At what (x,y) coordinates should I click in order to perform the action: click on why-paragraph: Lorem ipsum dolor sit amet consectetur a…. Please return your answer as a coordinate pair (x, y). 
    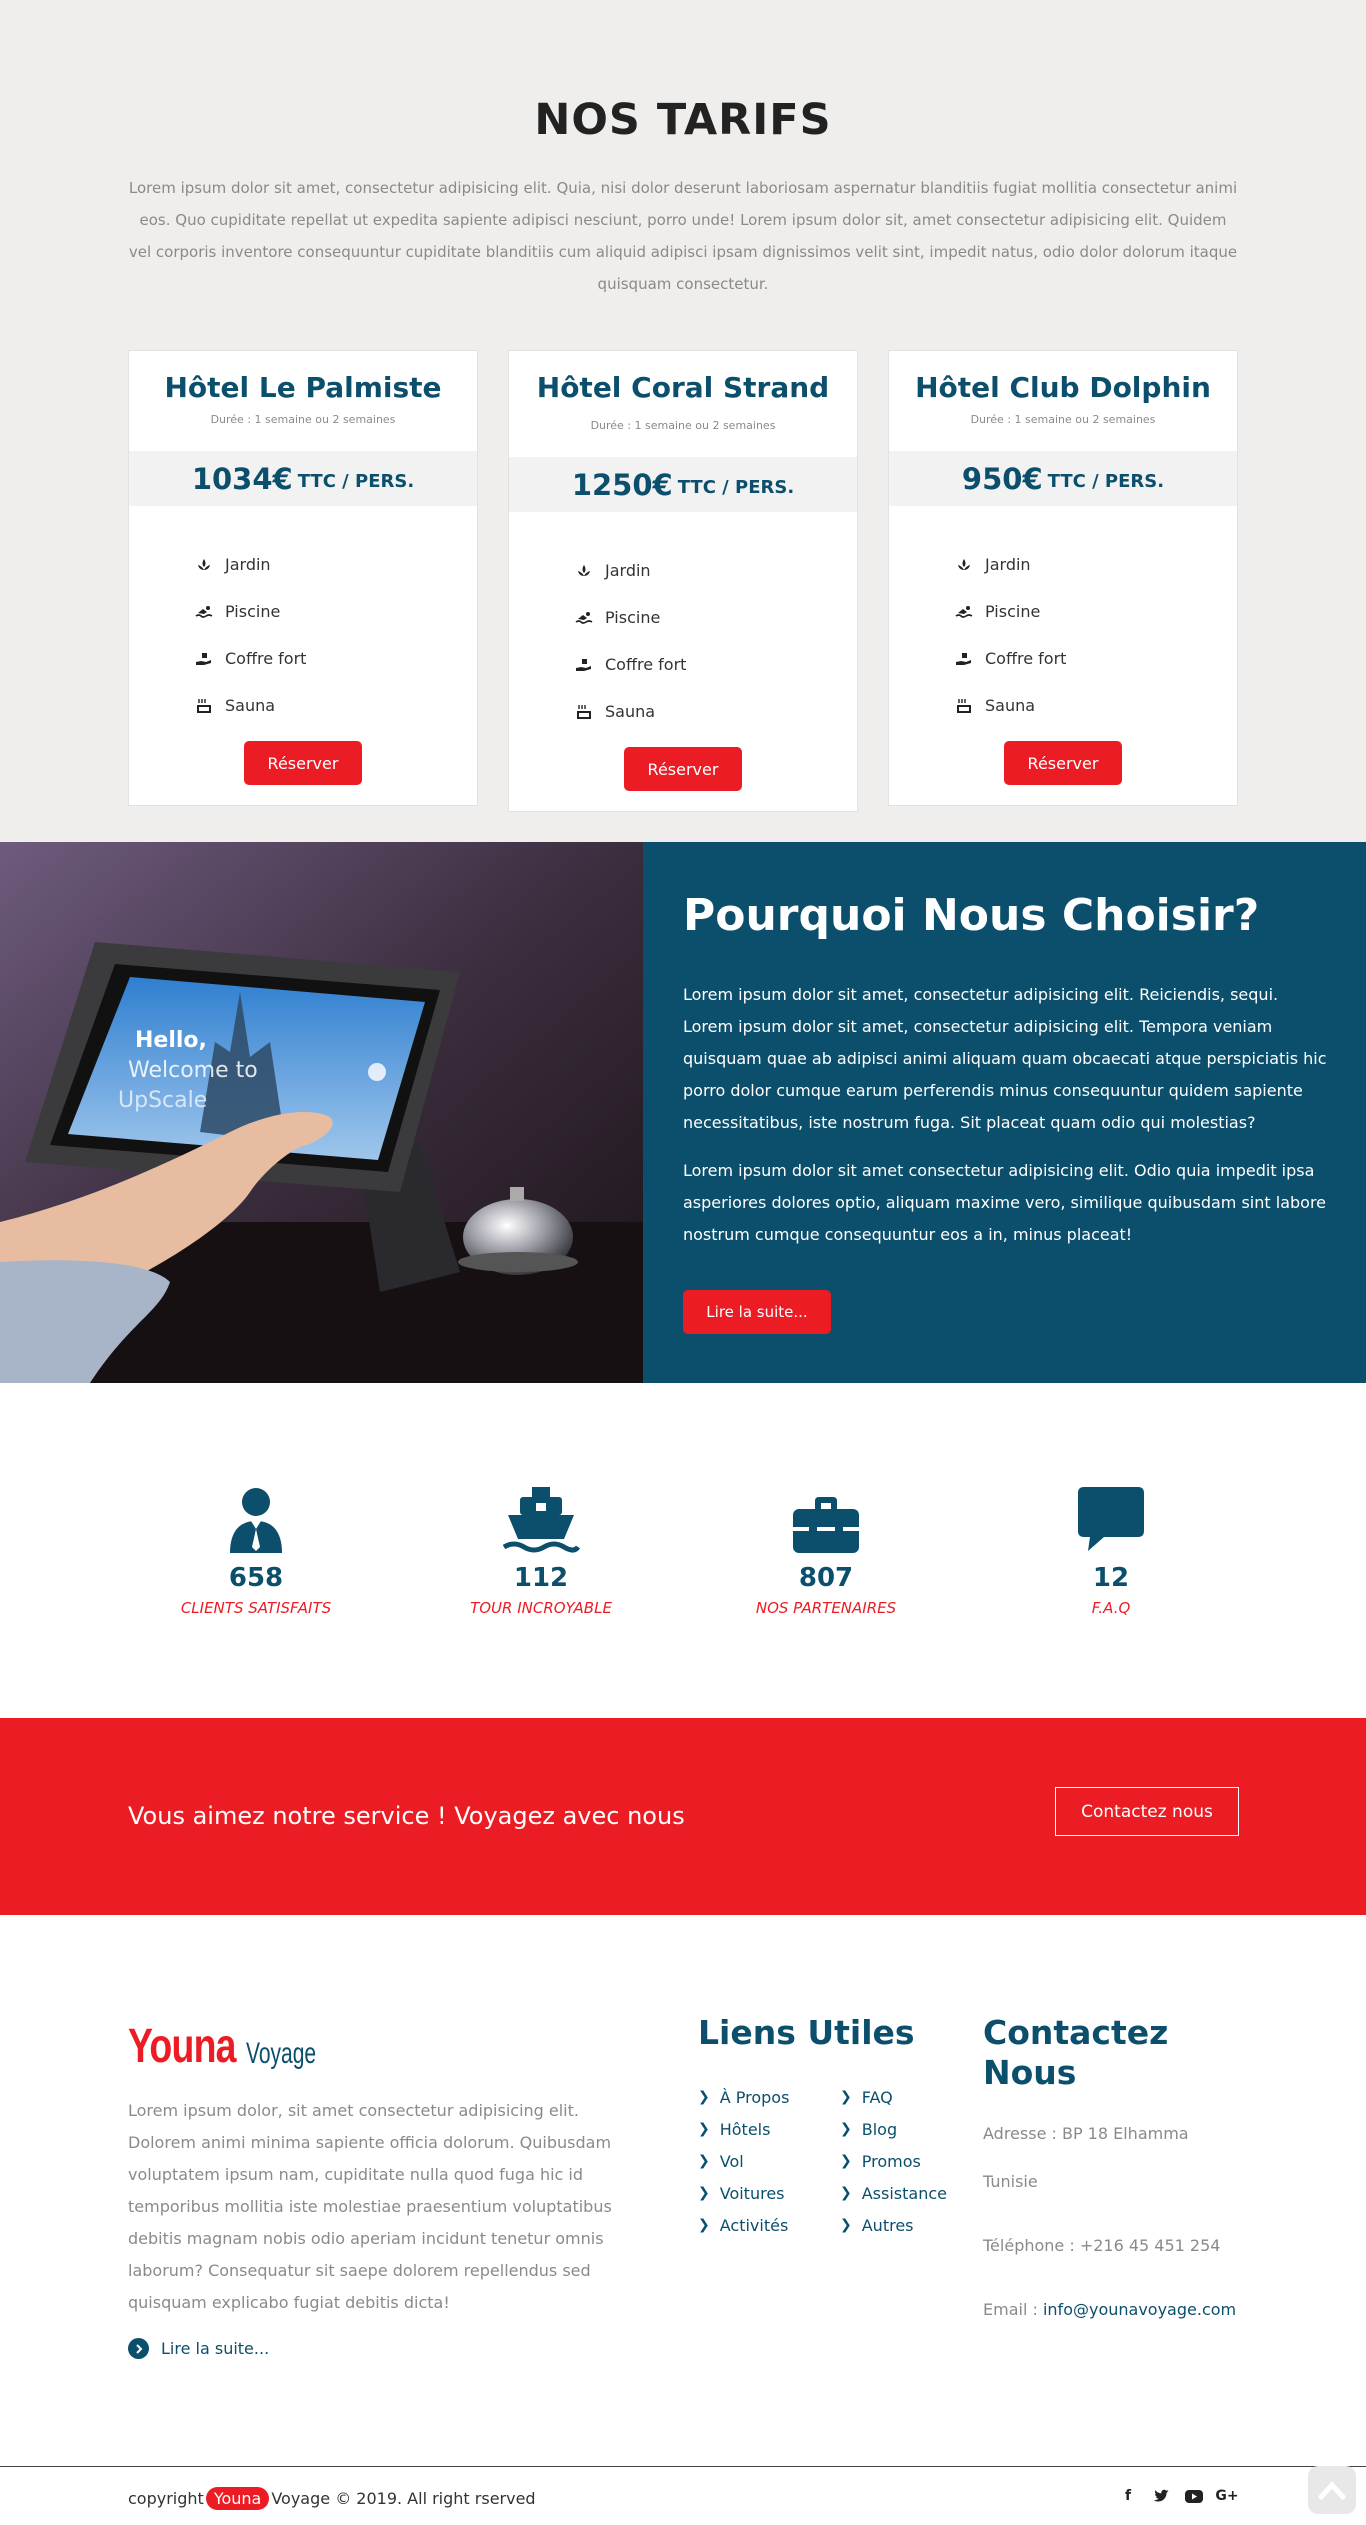
    Looking at the image, I should click on (1005, 1202).